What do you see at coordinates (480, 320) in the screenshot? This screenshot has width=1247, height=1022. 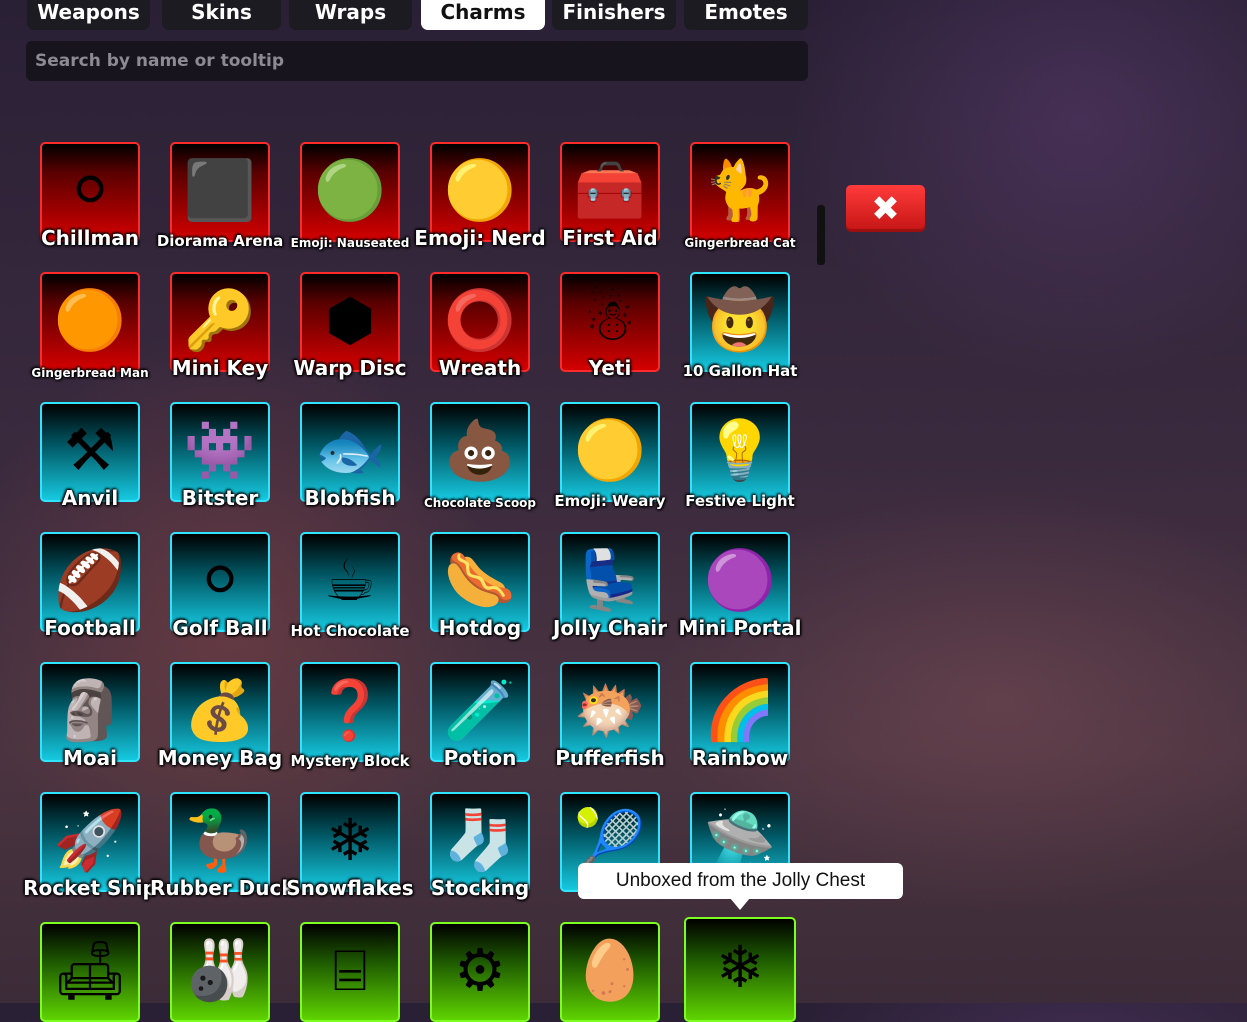 I see `charm-icon: ⭕` at bounding box center [480, 320].